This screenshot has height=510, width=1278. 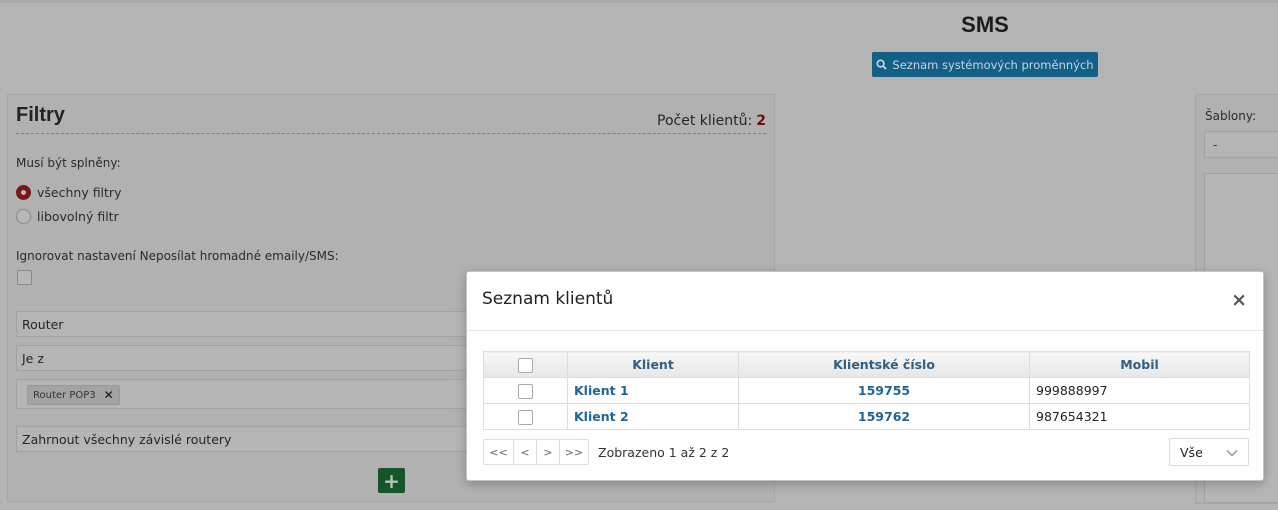 What do you see at coordinates (68, 163) in the screenshot?
I see `must-be-met-label: Musí být splněny:` at bounding box center [68, 163].